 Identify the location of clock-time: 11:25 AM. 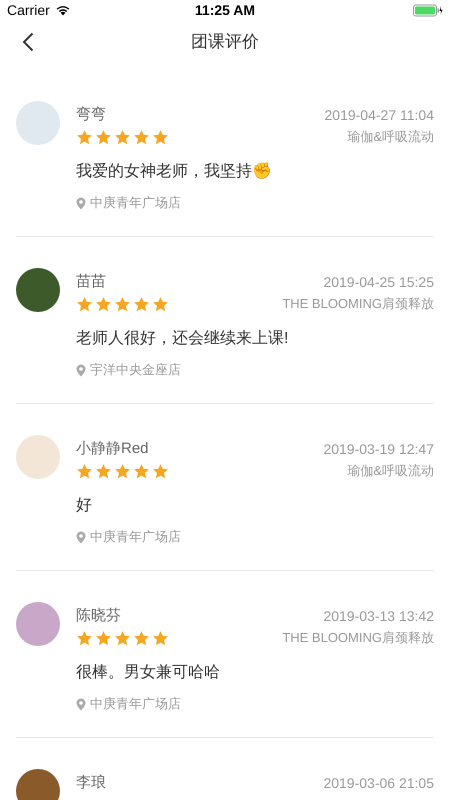
(225, 10).